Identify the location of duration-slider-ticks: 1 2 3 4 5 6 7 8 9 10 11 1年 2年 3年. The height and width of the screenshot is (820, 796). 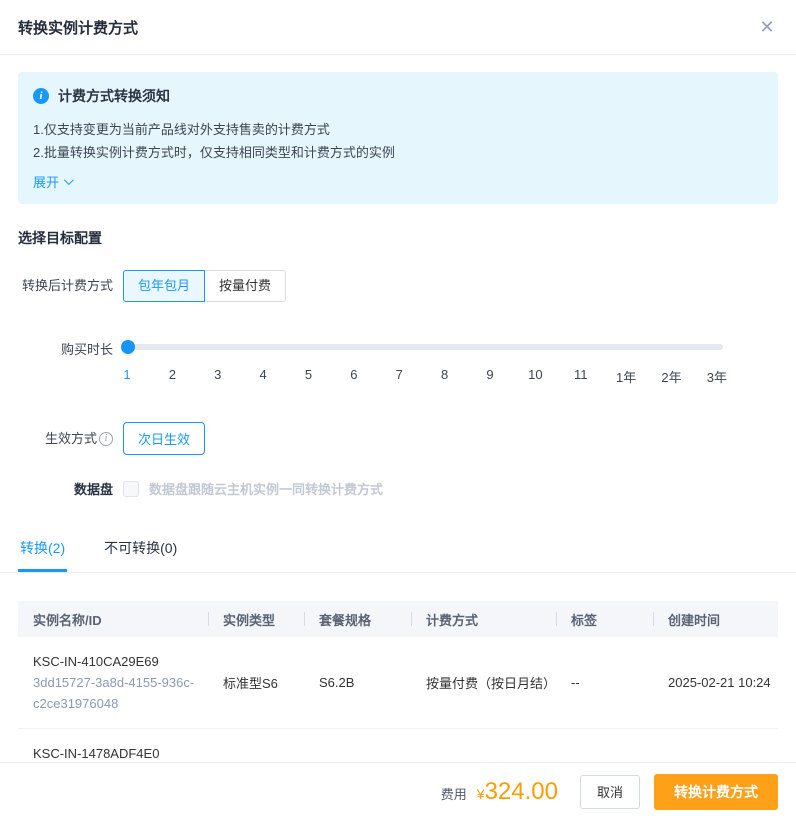
(422, 376).